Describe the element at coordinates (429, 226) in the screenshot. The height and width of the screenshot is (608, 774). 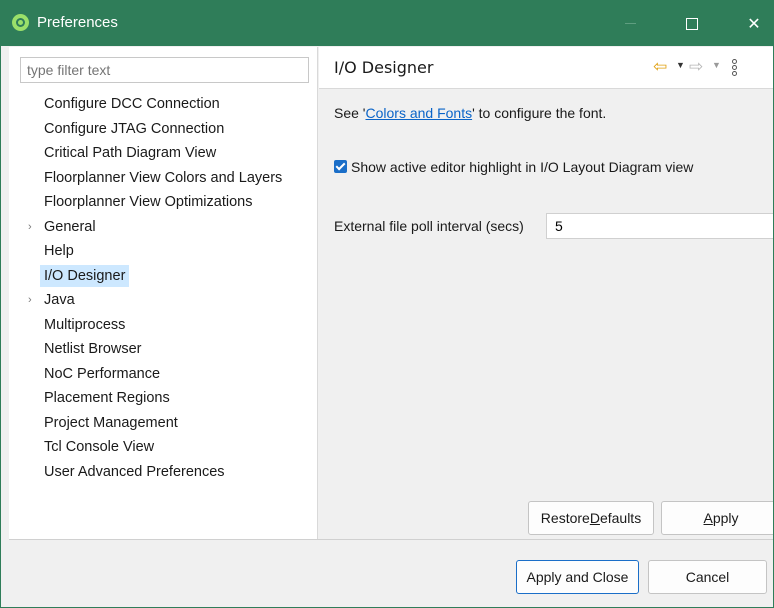
I see `poll-interval-label: External file poll interval (secs)` at that location.